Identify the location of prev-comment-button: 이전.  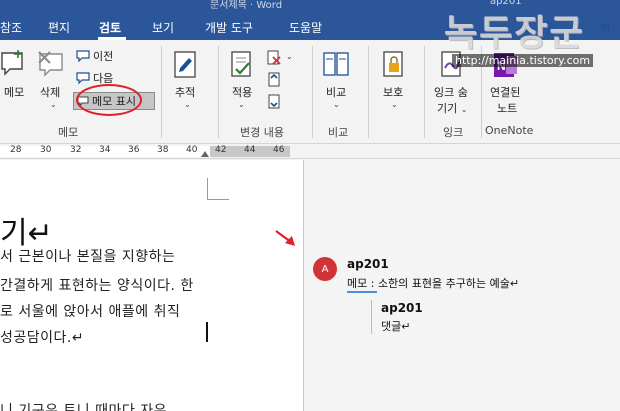
(94, 56).